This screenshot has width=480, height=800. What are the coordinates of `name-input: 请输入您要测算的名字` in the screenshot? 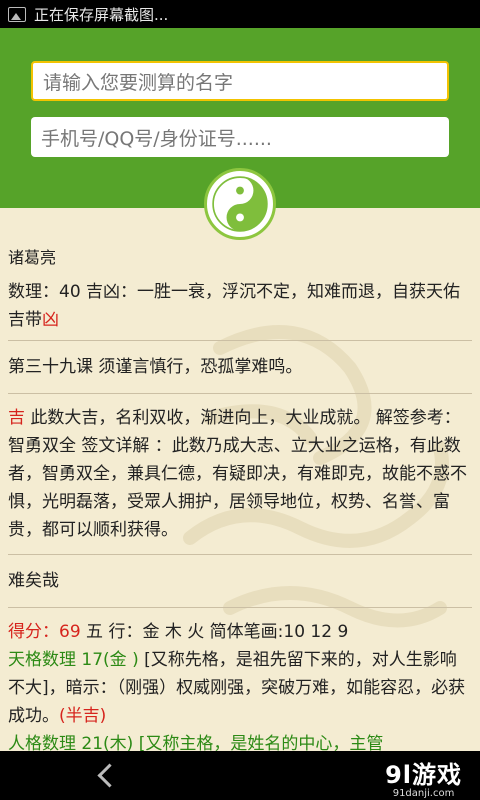 It's located at (240, 81).